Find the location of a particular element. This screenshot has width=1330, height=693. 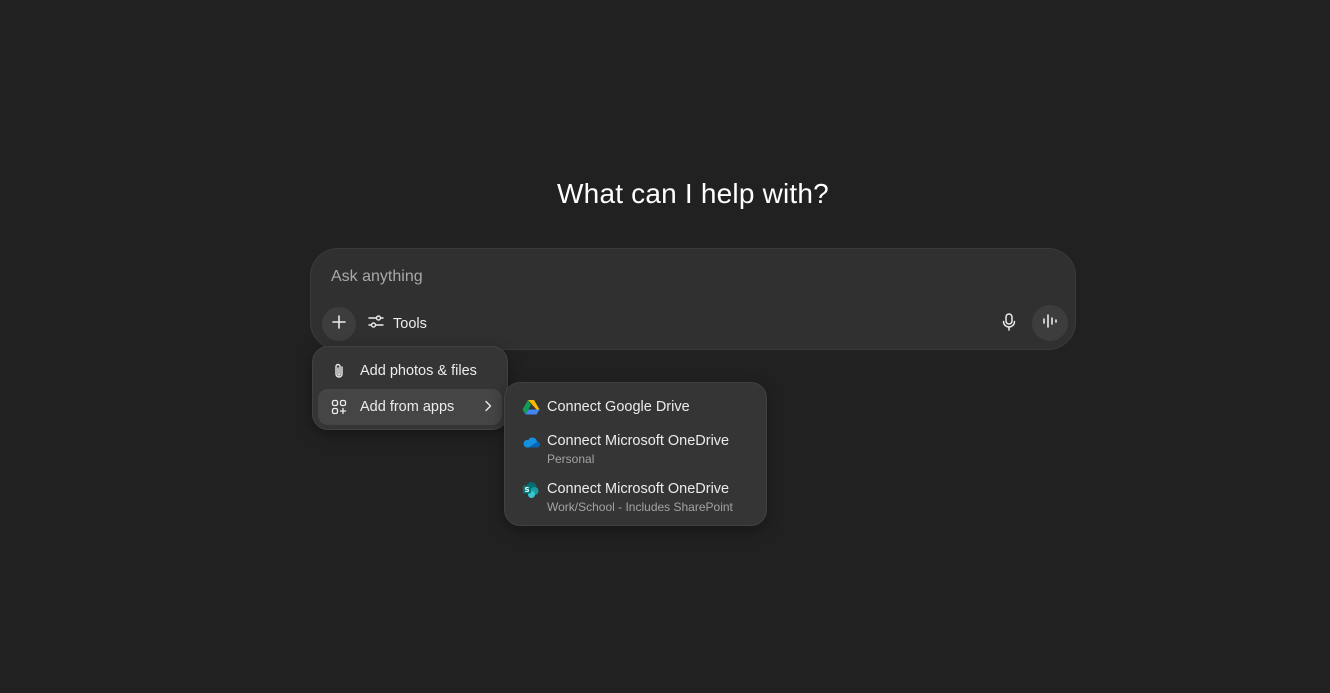

sharepoint-icon: S is located at coordinates (531, 490).